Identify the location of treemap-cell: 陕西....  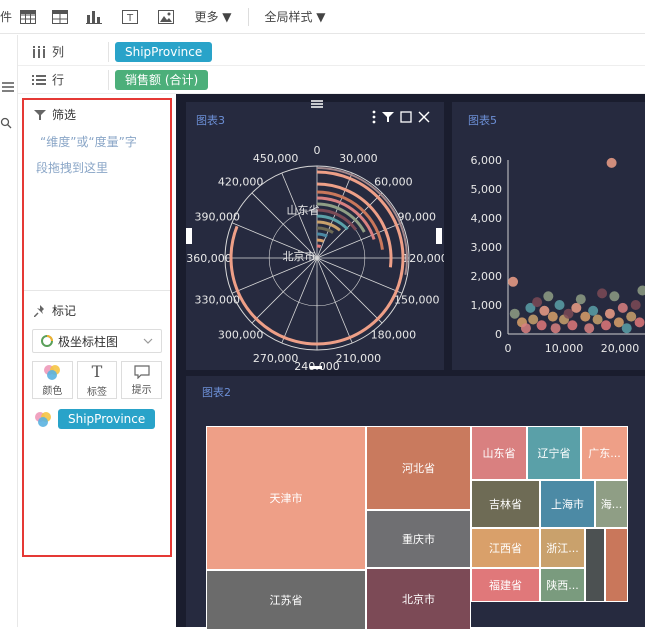
(562, 585).